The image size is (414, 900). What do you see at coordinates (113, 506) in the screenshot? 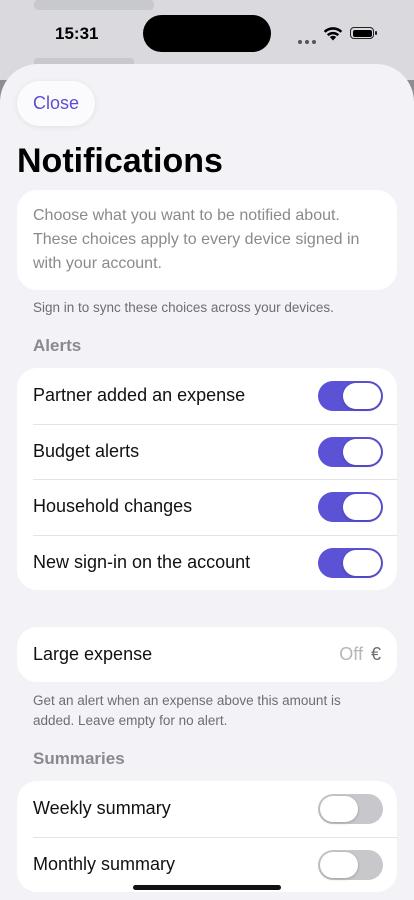
I see `alert-label: Household changes` at bounding box center [113, 506].